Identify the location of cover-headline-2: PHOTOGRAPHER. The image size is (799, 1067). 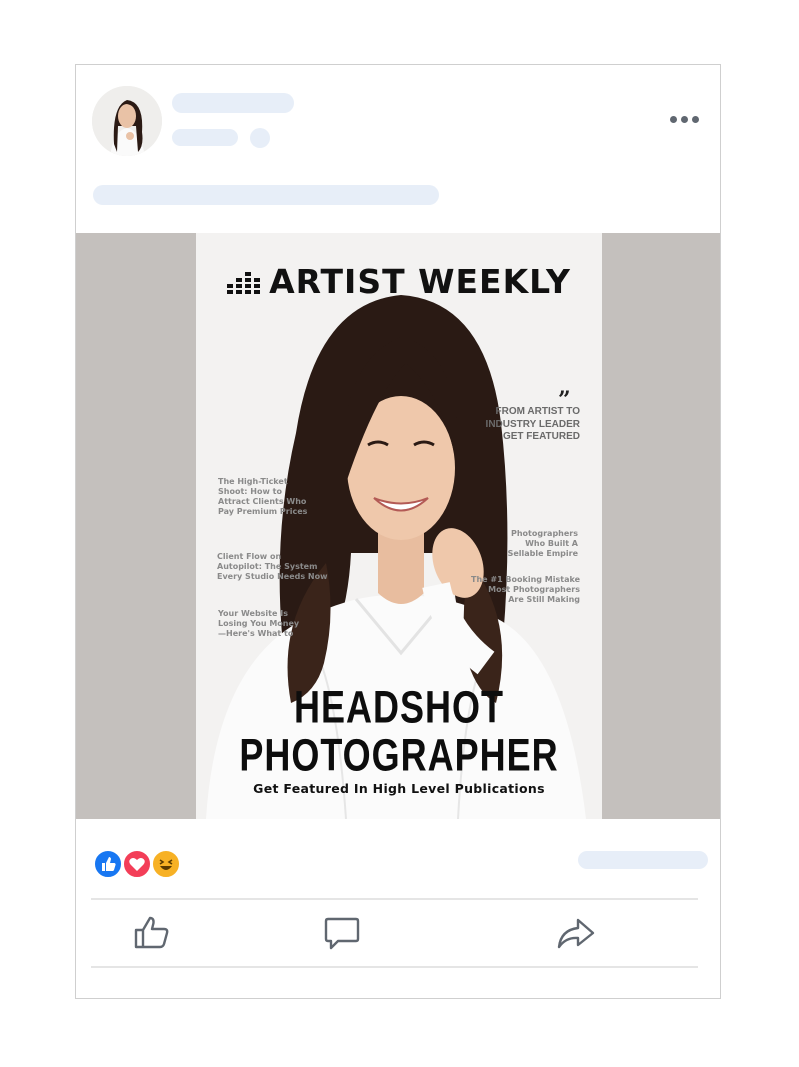
(399, 755).